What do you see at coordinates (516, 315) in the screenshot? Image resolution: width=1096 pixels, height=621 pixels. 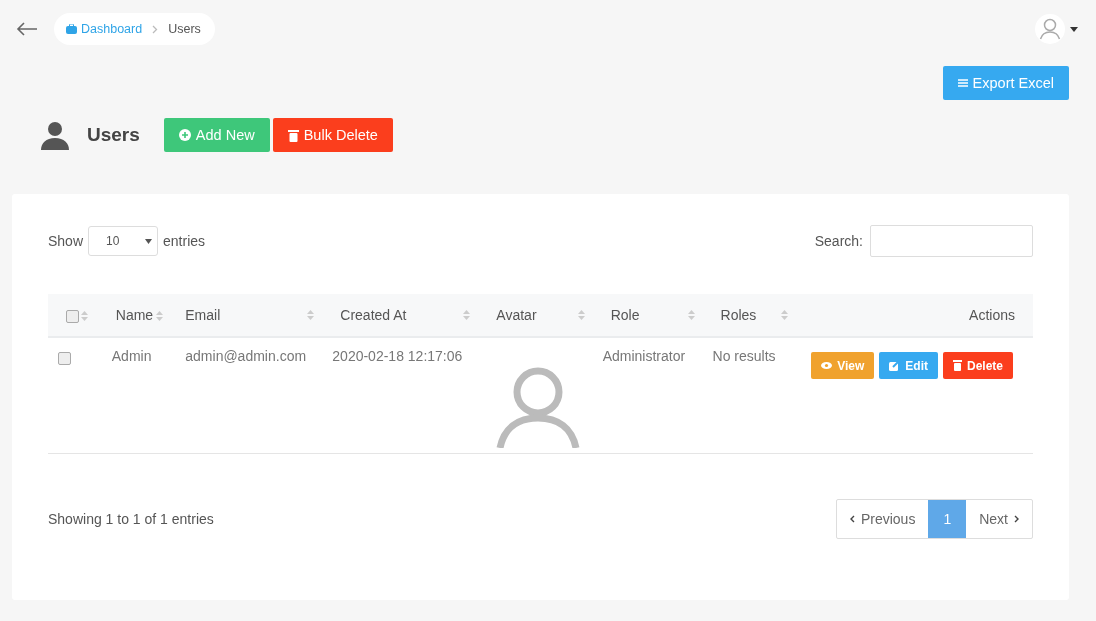 I see `column-header: Avatar` at bounding box center [516, 315].